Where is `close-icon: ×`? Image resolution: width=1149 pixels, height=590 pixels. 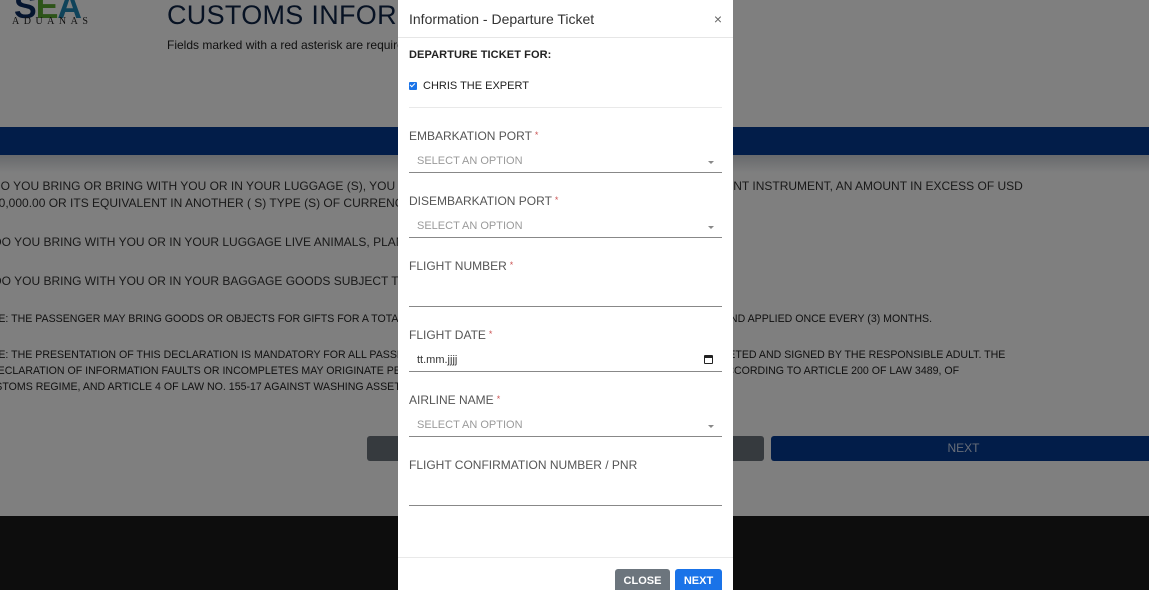
close-icon: × is located at coordinates (718, 19).